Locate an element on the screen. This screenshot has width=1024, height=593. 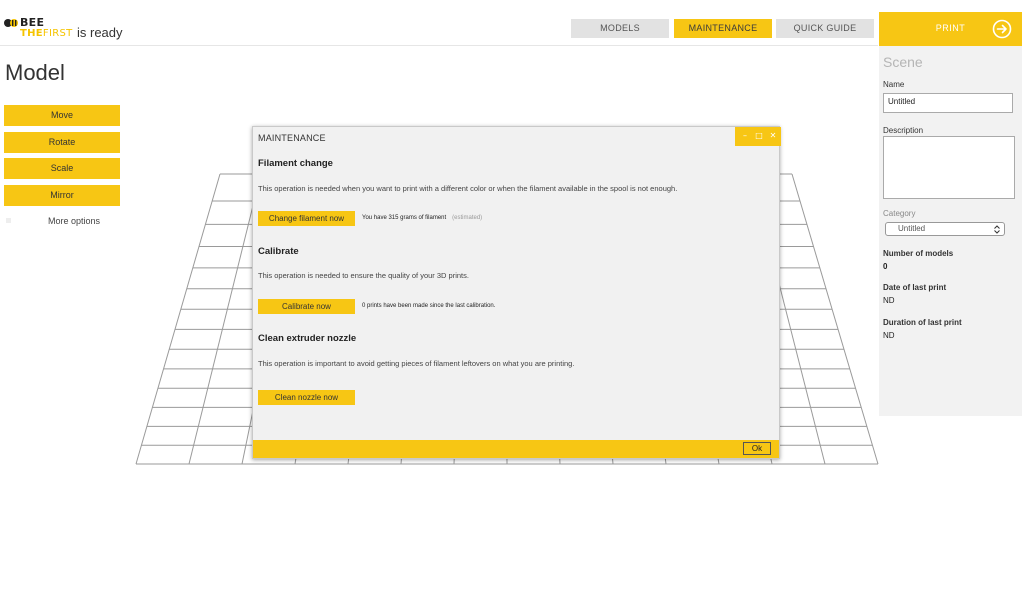
scene-description-textarea is located at coordinates (949, 167).